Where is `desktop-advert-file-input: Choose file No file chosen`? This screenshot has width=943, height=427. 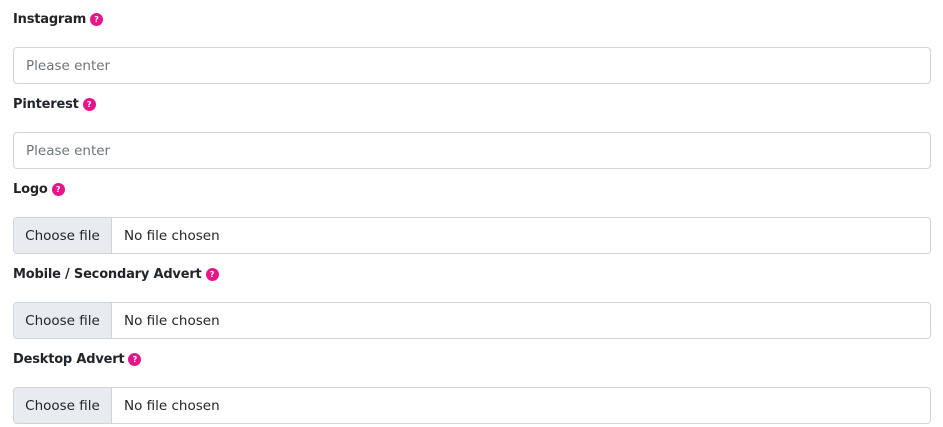
desktop-advert-file-input: Choose file No file chosen is located at coordinates (472, 405).